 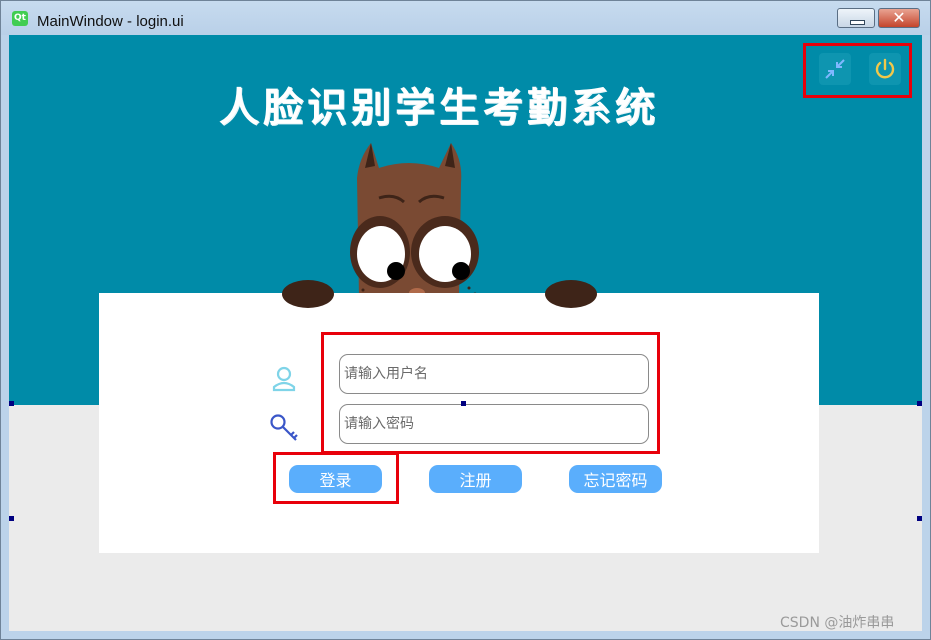 I want to click on owl-right-paw, so click(x=571, y=294).